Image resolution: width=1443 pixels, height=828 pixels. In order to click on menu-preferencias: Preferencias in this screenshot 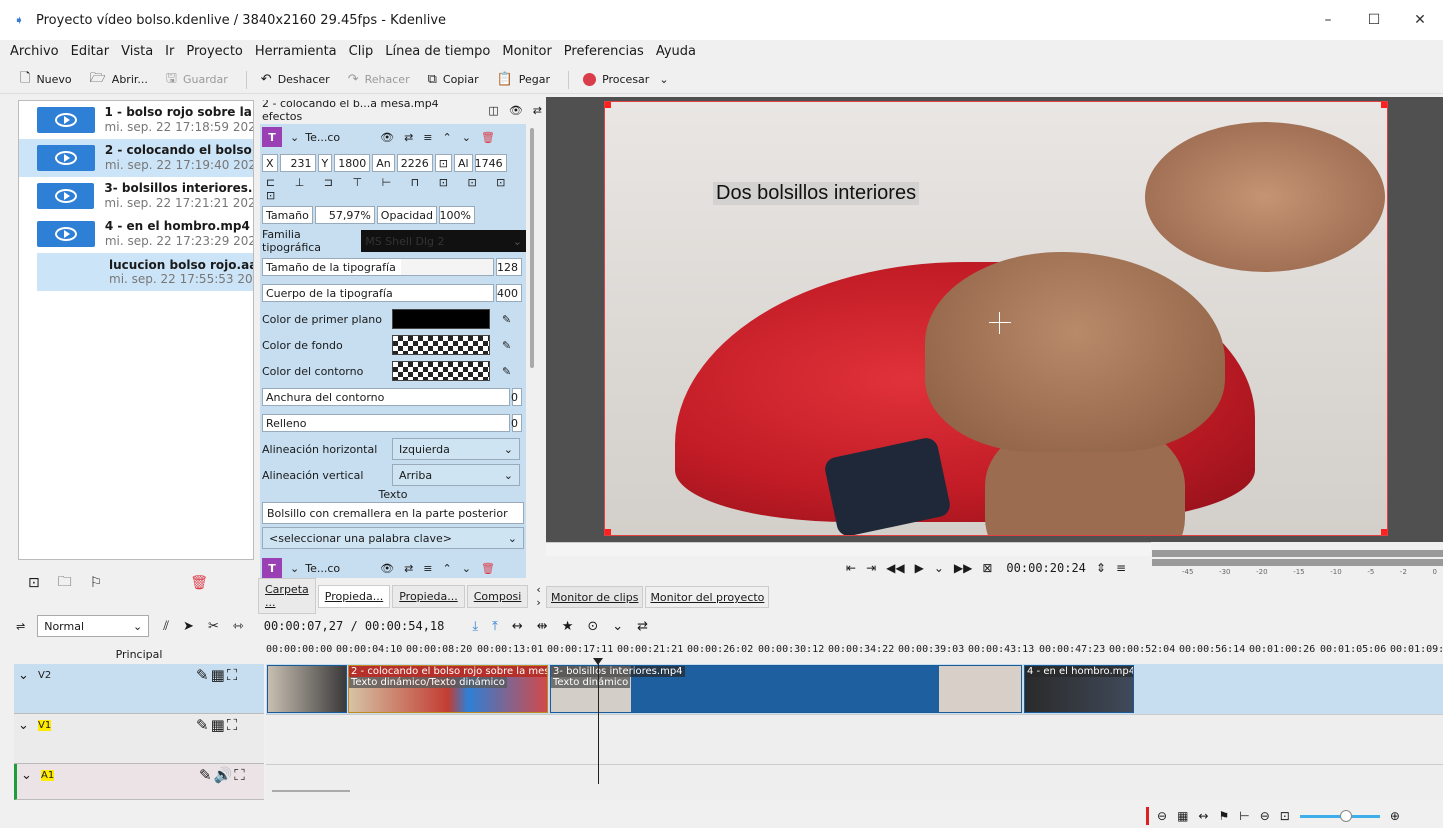, I will do `click(604, 51)`.